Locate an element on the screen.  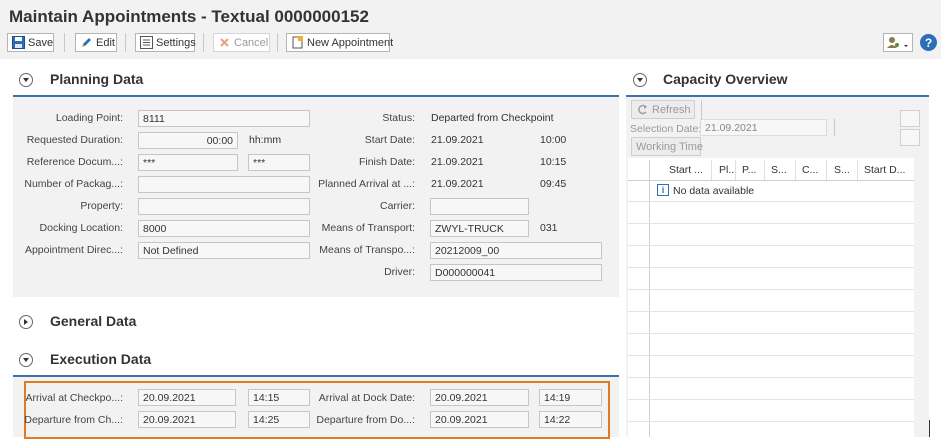
save-label: Save is located at coordinates (41, 42).